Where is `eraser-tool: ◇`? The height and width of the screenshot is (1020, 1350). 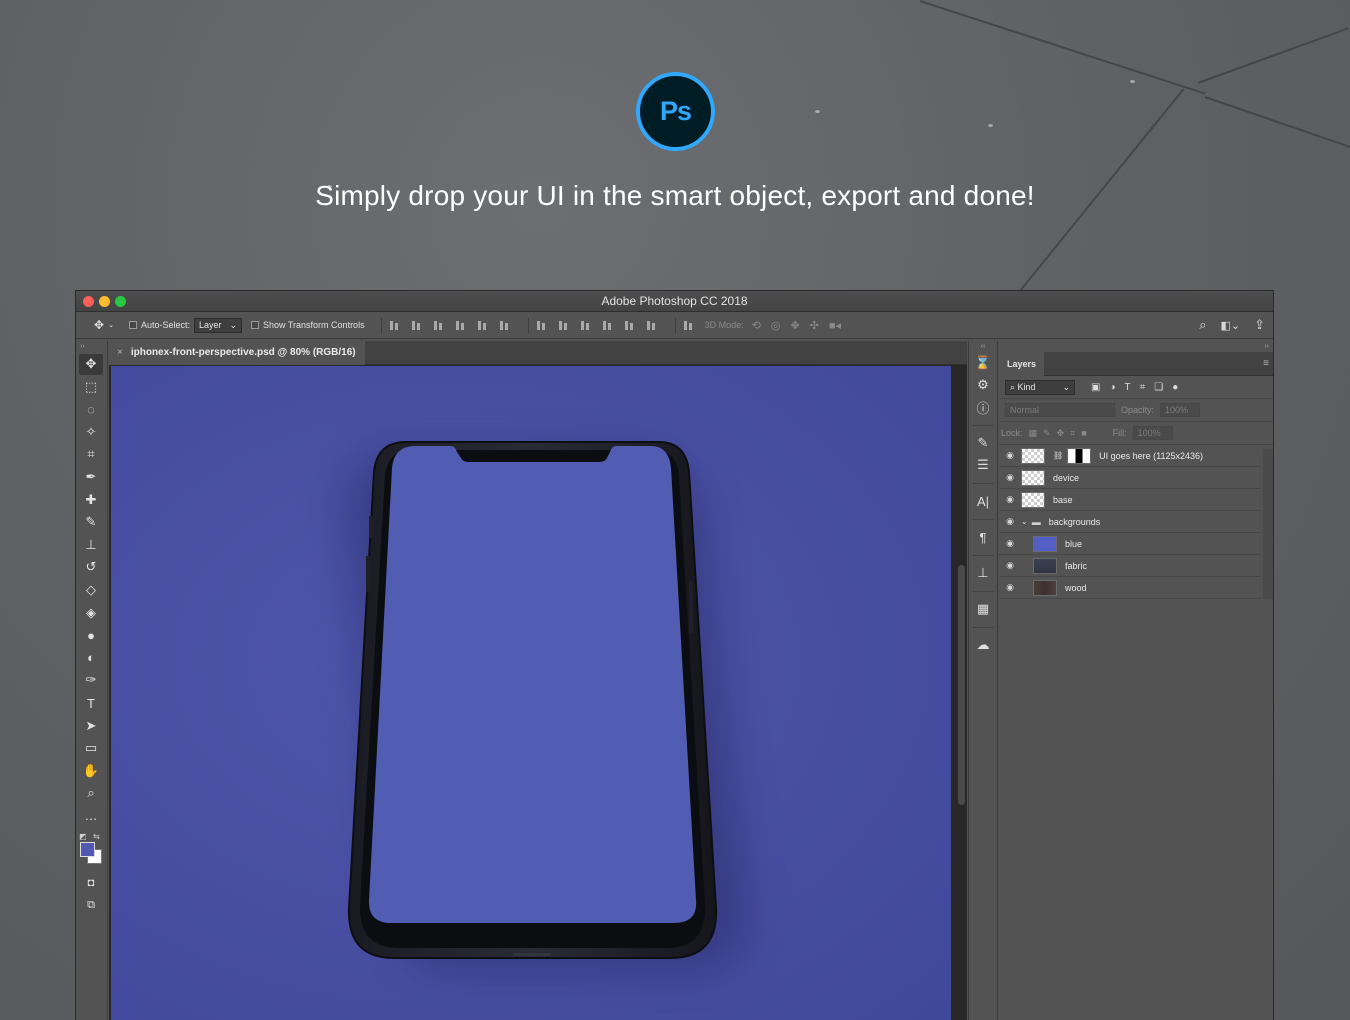 eraser-tool: ◇ is located at coordinates (91, 590).